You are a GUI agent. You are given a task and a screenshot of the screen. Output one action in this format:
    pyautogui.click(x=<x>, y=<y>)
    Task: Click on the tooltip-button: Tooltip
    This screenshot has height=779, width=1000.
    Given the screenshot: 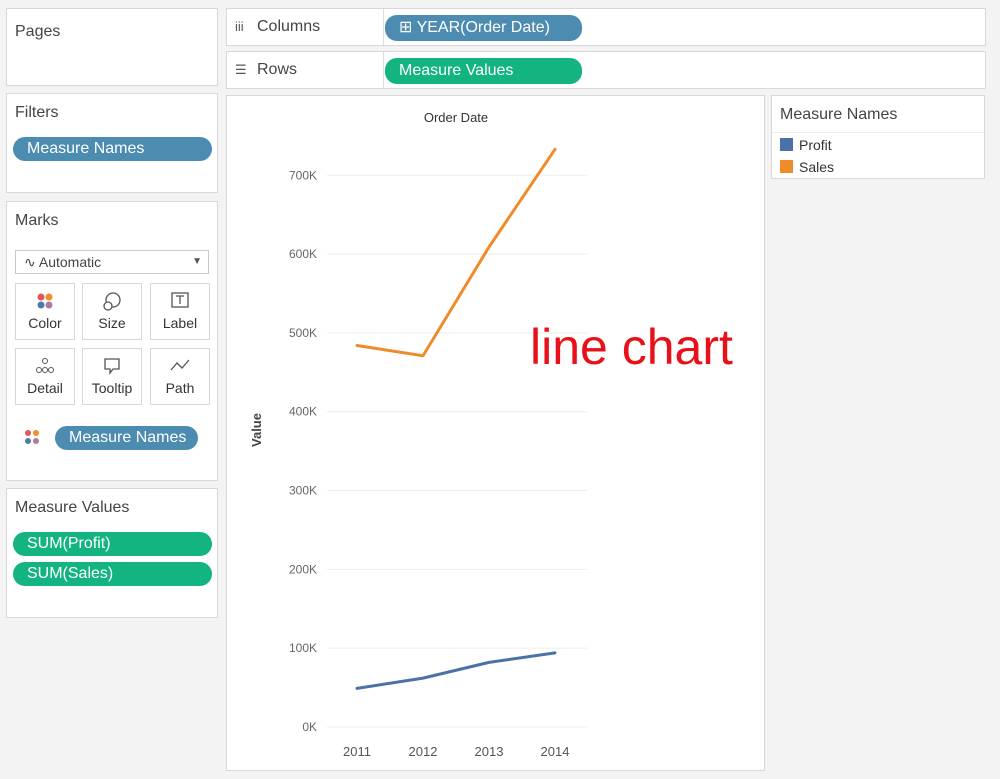 What is the action you would take?
    pyautogui.click(x=112, y=376)
    